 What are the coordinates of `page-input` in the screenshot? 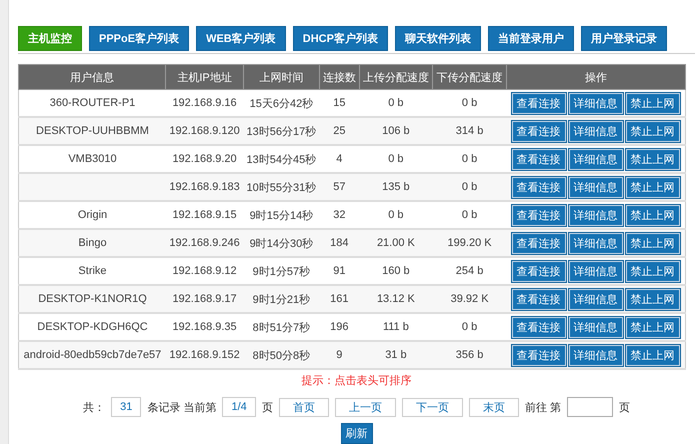 It's located at (589, 407).